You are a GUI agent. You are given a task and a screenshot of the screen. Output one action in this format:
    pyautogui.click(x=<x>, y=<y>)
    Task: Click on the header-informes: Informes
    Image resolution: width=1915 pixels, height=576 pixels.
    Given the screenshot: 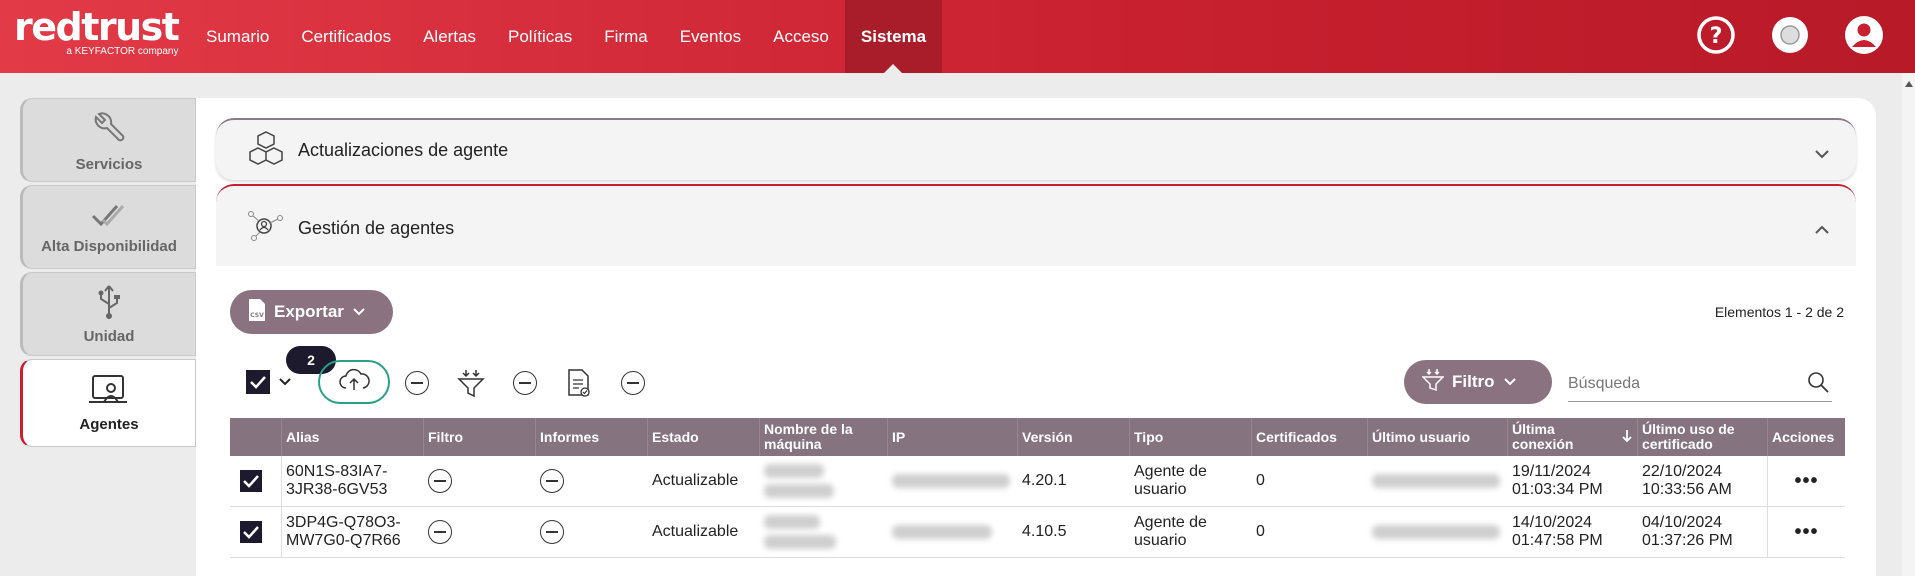 What is the action you would take?
    pyautogui.click(x=592, y=437)
    